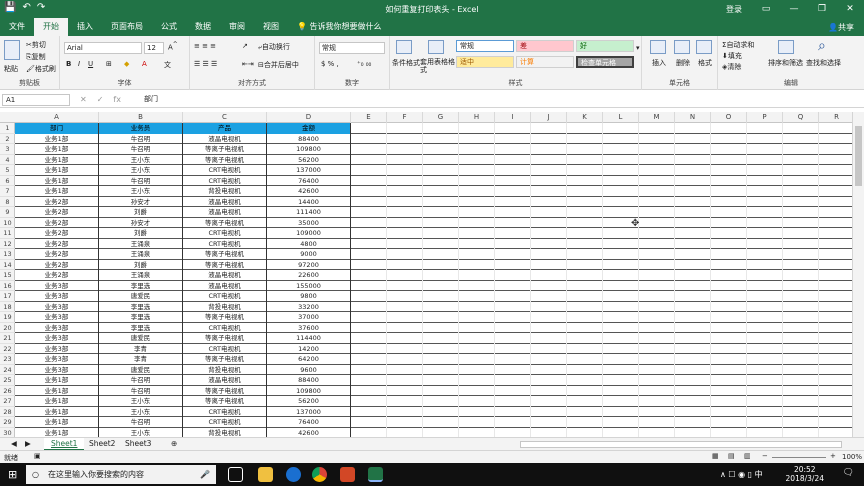 Image resolution: width=864 pixels, height=486 pixels. I want to click on tray-icons: ∧ ☐ ◉ ▯ 中, so click(741, 474).